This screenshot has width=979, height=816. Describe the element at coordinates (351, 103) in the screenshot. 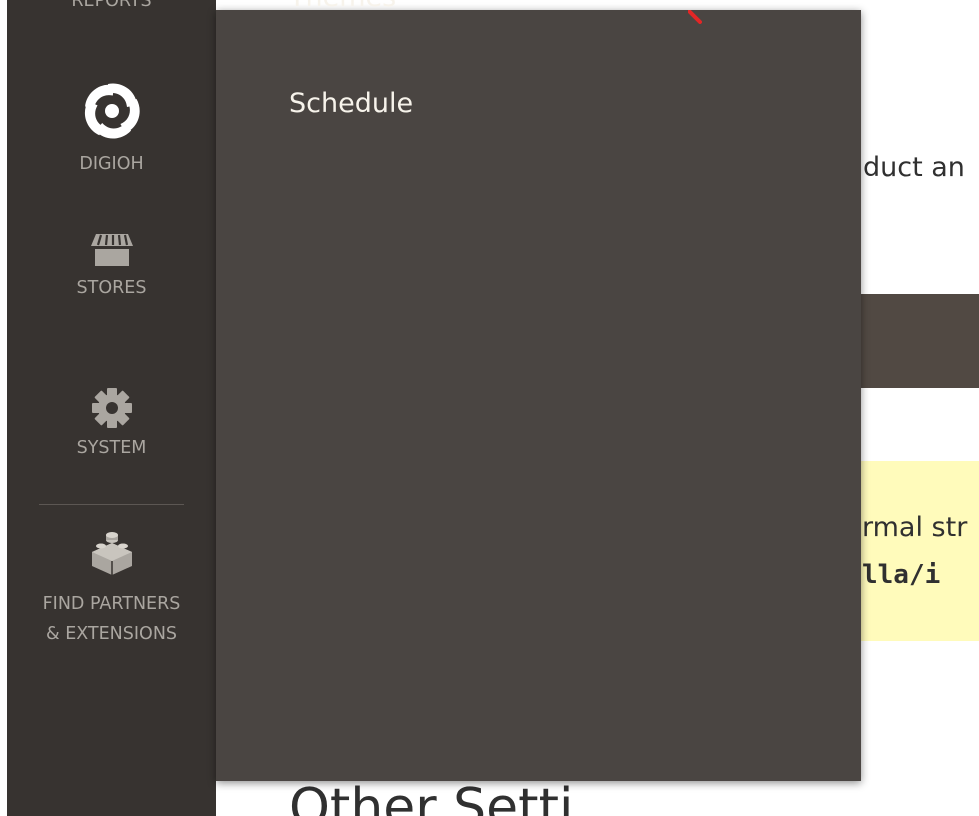

I see `submenu-item-schedule: Schedule` at that location.